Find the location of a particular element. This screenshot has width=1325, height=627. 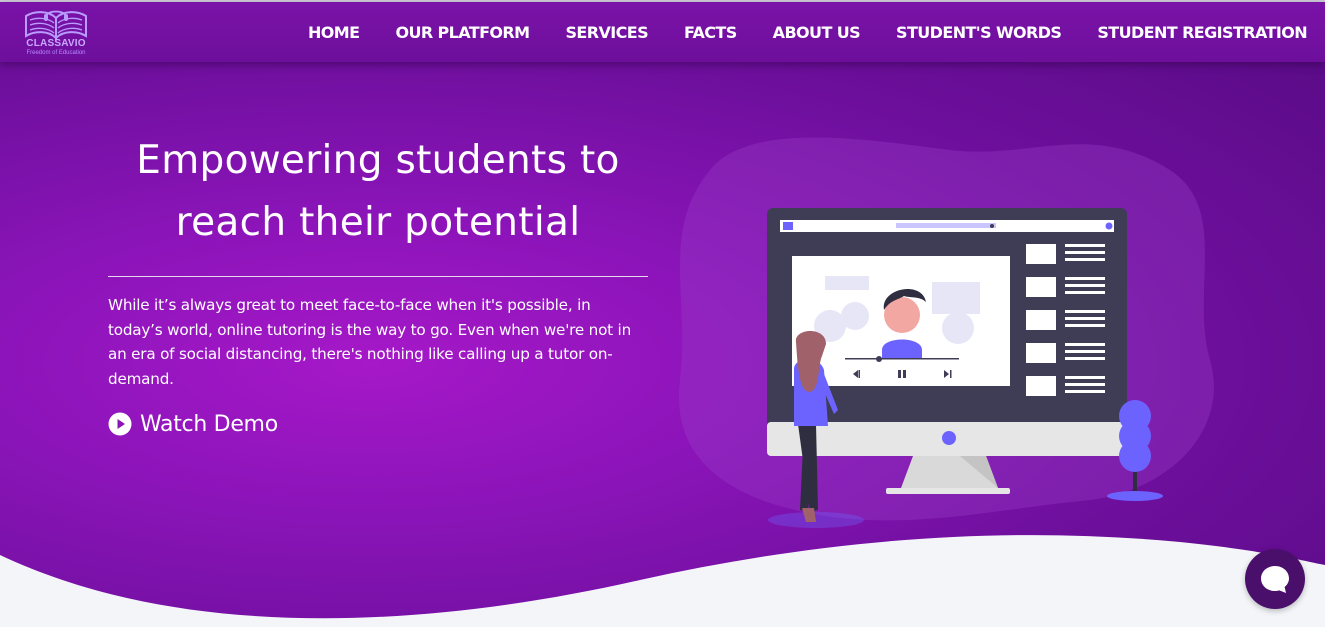

monitor-button is located at coordinates (949, 438).